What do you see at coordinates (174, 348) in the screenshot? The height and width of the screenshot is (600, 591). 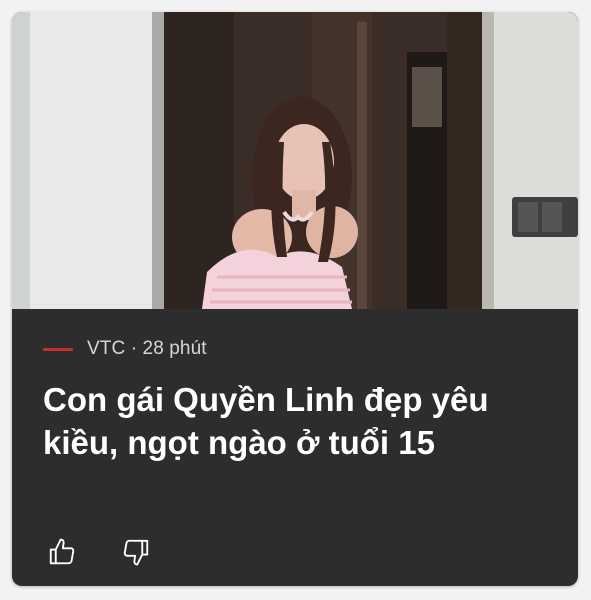 I see `publish-time: 28 phút` at bounding box center [174, 348].